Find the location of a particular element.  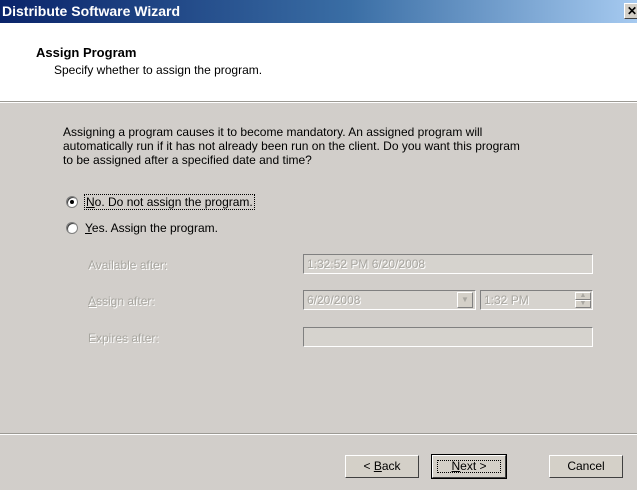

date-dropdown-button: ▼ is located at coordinates (465, 300).